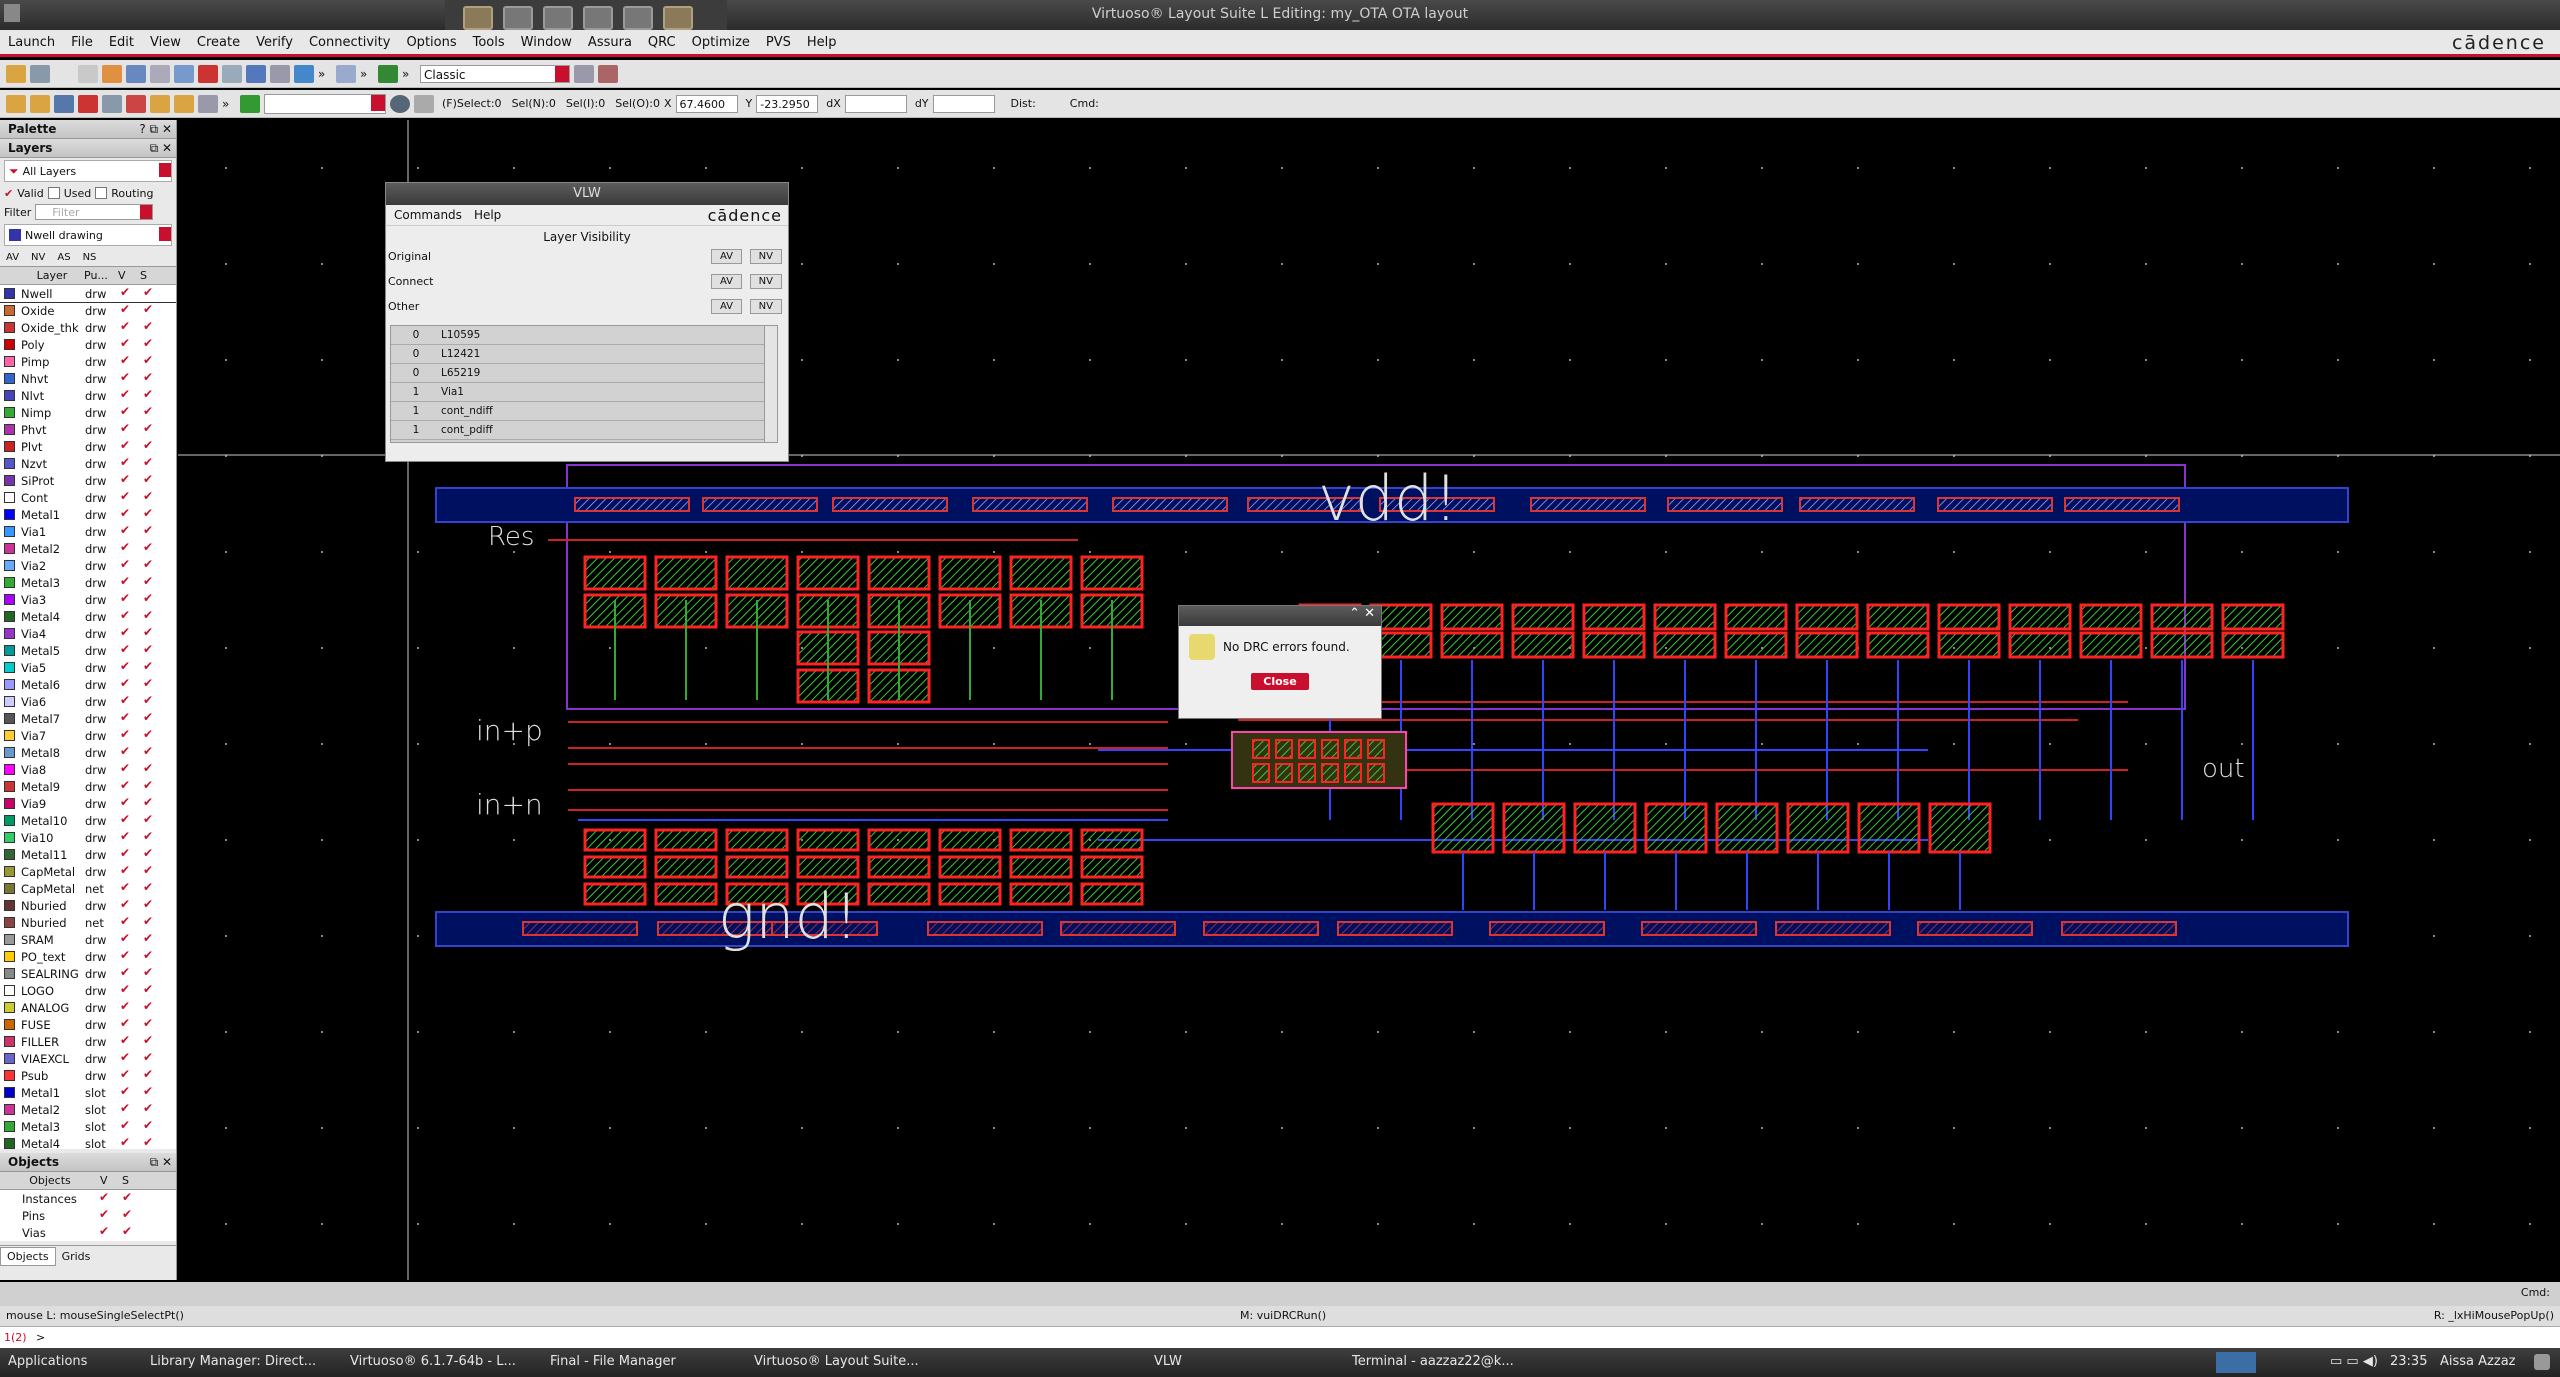  Describe the element at coordinates (546, 42) in the screenshot. I see `menu-window: Window` at that location.